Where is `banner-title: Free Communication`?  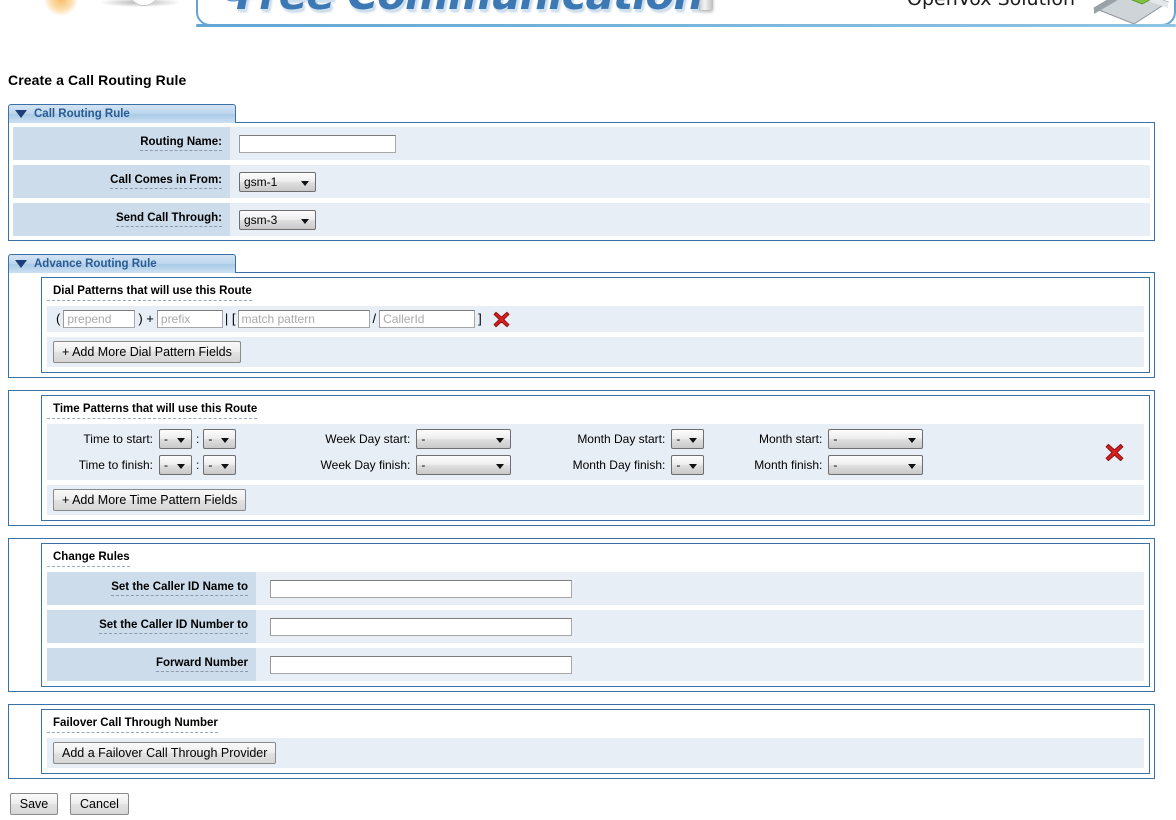
banner-title: Free Communication is located at coordinates (469, 9).